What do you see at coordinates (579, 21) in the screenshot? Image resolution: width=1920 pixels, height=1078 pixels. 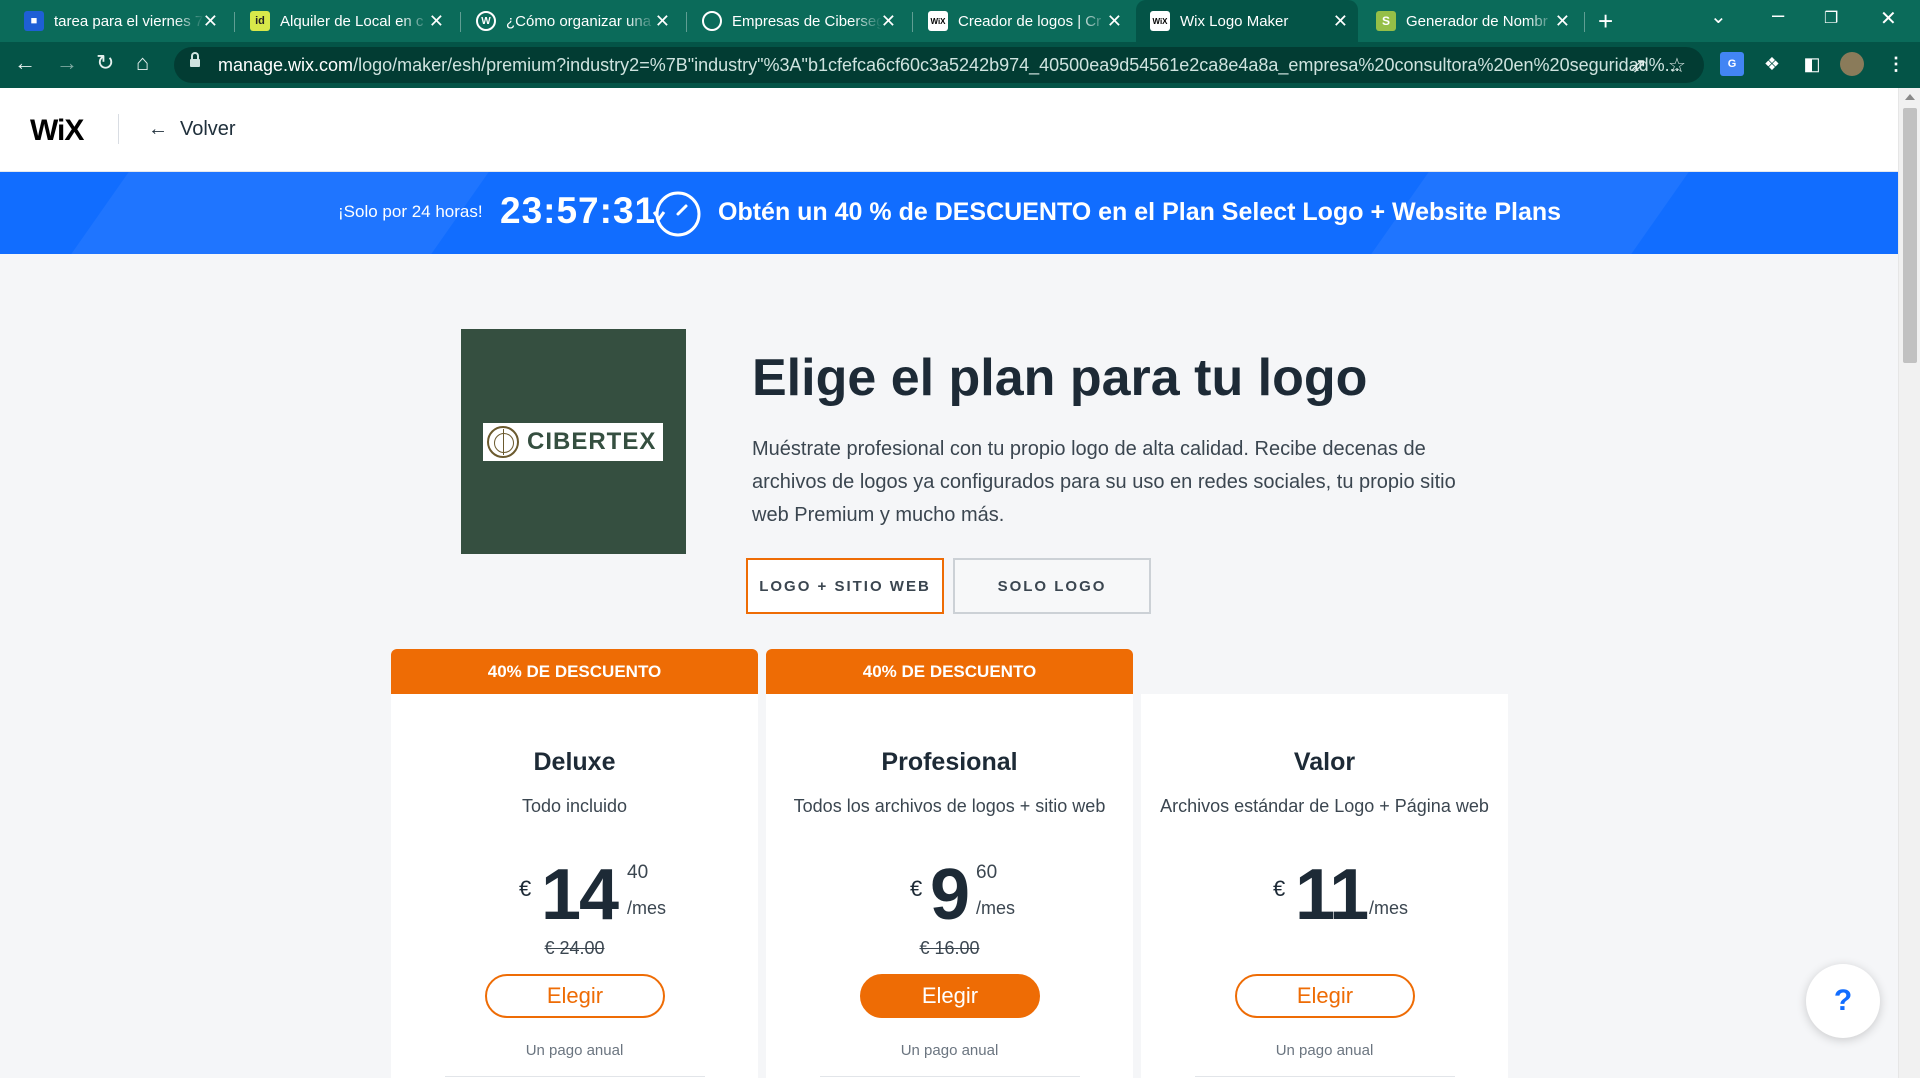 I see `tab-title: ¿Cómo organizar una` at bounding box center [579, 21].